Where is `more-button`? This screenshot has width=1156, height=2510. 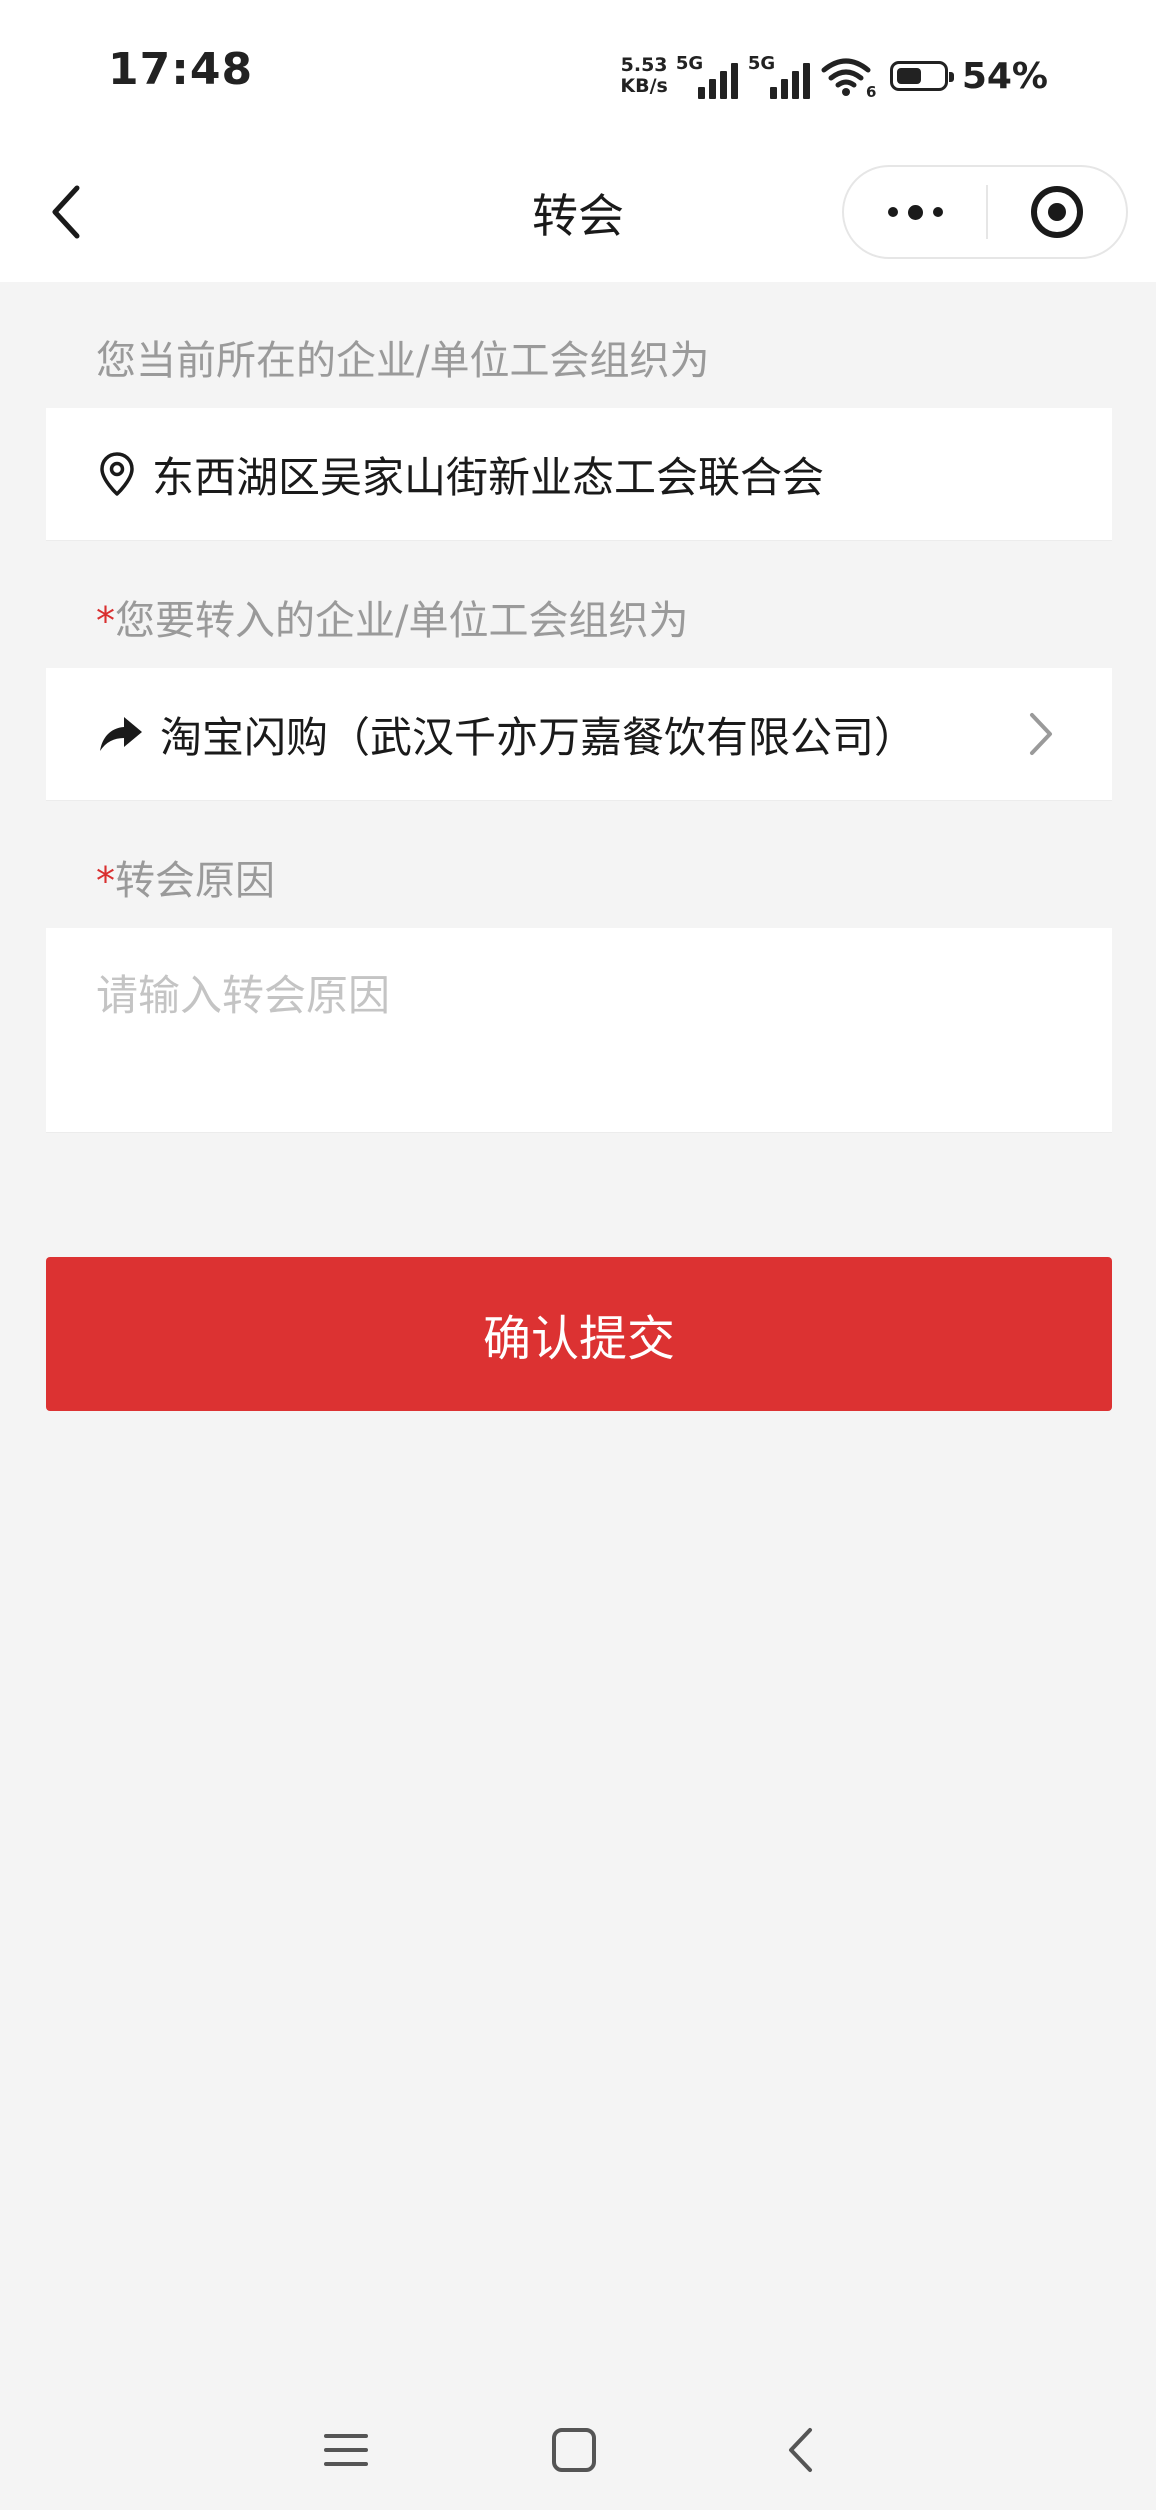
more-button is located at coordinates (915, 212).